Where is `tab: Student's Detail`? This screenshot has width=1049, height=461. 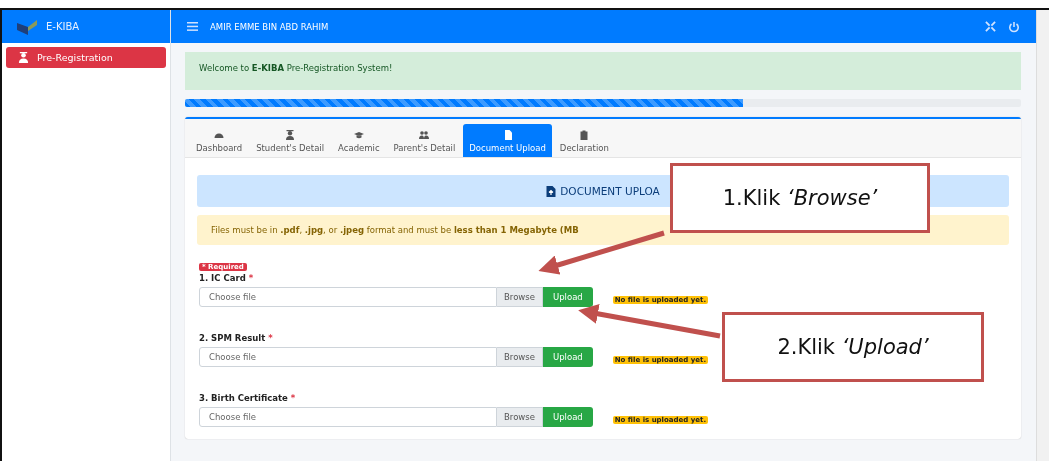 tab: Student's Detail is located at coordinates (290, 140).